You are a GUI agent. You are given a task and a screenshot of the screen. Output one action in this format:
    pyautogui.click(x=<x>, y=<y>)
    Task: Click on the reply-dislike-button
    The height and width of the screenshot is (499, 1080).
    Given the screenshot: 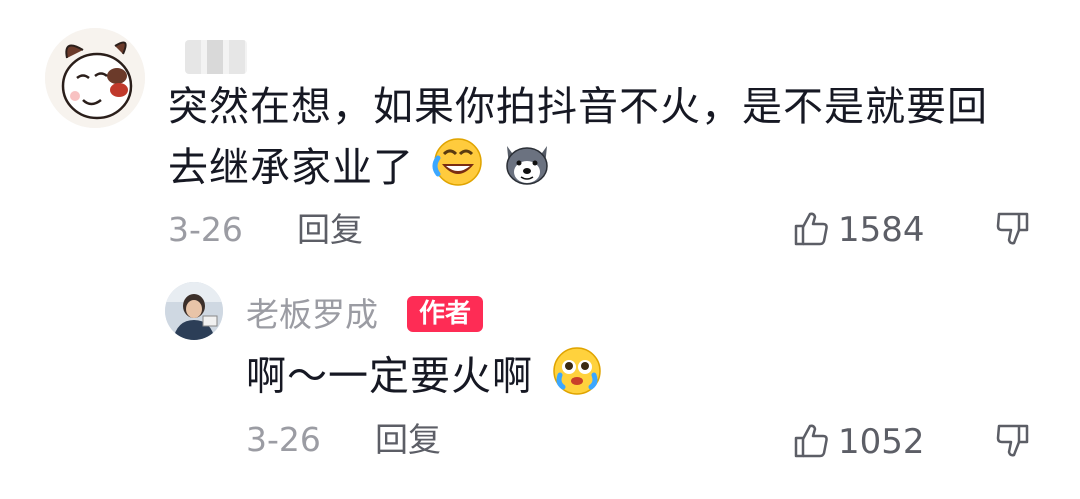 What is the action you would take?
    pyautogui.click(x=1014, y=443)
    